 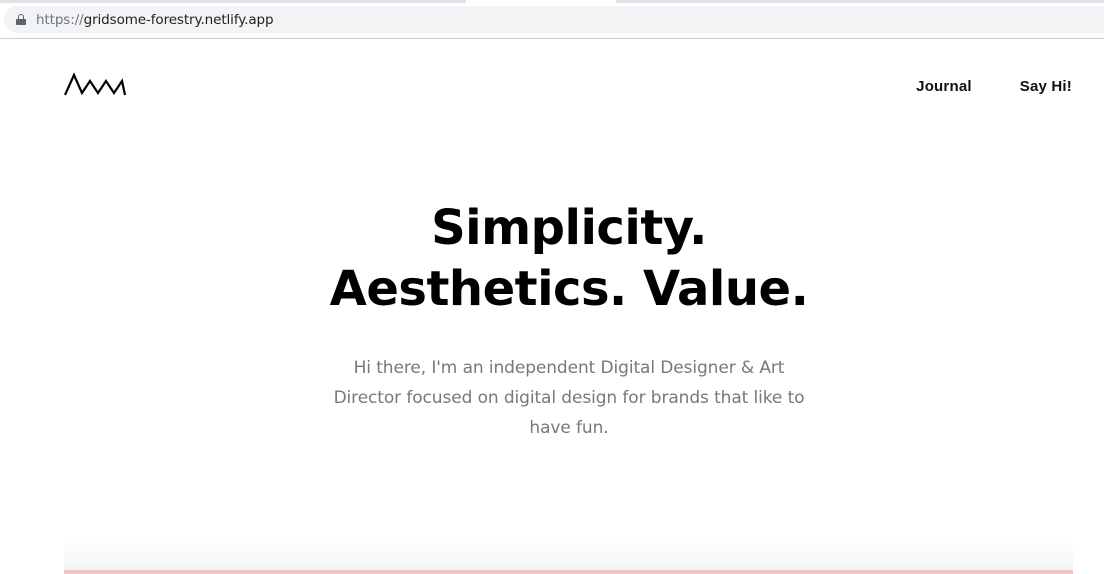 What do you see at coordinates (60, 19) in the screenshot?
I see `url-scheme: https://` at bounding box center [60, 19].